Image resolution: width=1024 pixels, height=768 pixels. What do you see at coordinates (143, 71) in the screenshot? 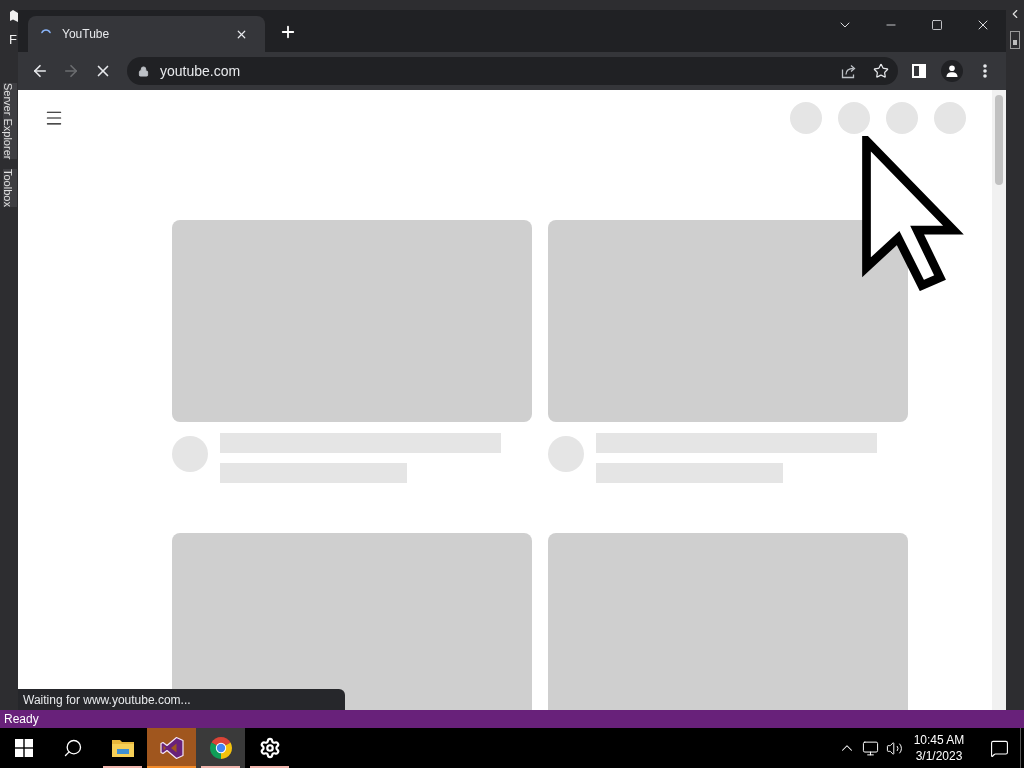
I see `lock-icon` at bounding box center [143, 71].